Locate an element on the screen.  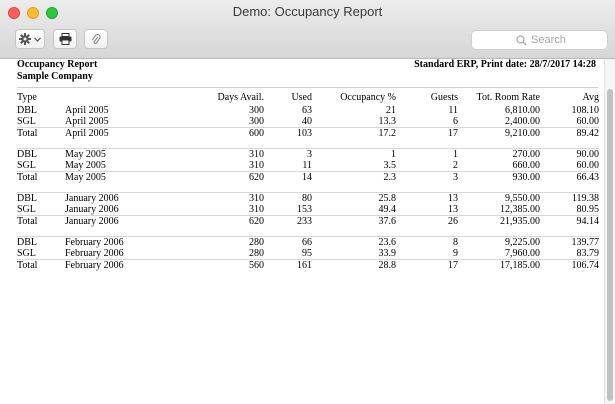
title-bar: Demo: Occupancy Report Search is located at coordinates (307, 29).